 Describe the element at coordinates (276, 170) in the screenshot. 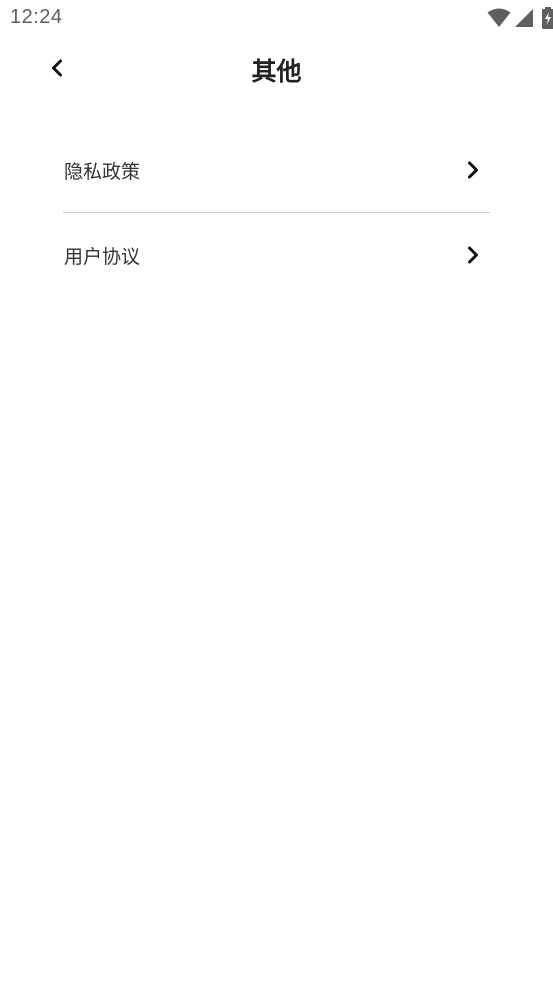

I see `privacy-policy-item: 隐私政策` at that location.